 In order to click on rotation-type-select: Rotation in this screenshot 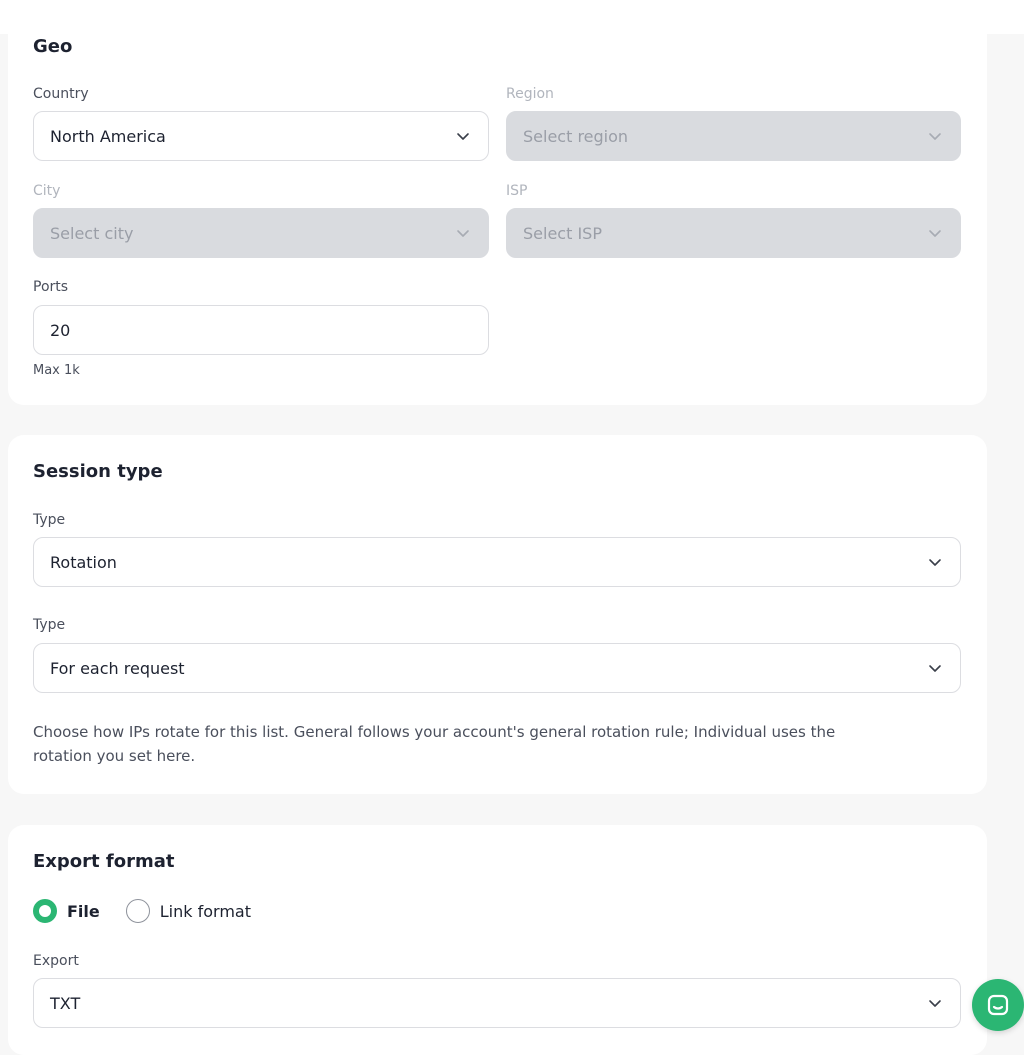, I will do `click(497, 562)`.